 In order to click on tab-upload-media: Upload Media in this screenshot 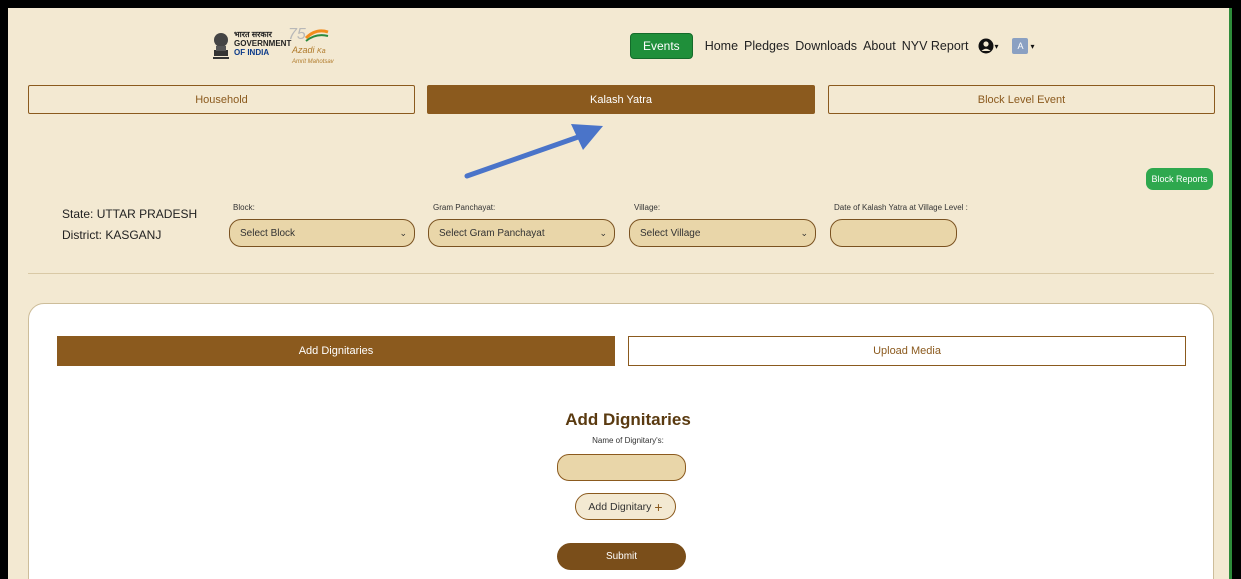, I will do `click(907, 351)`.